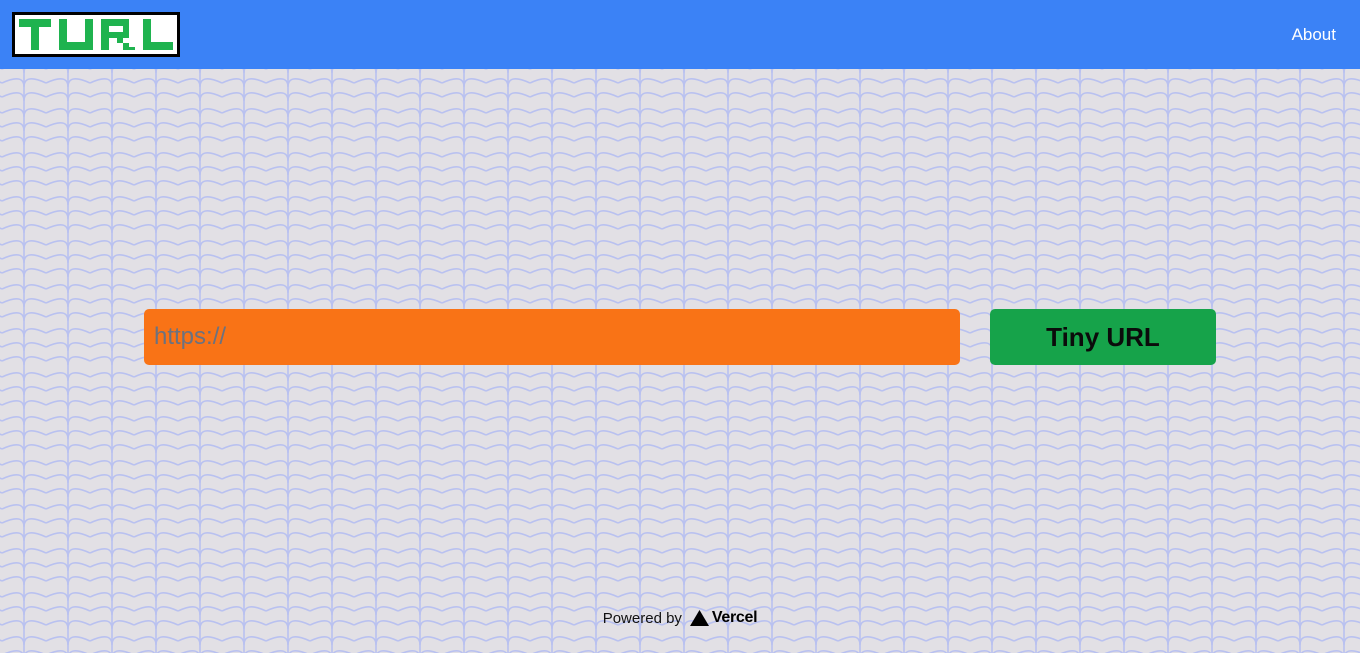 The height and width of the screenshot is (653, 1360). What do you see at coordinates (552, 337) in the screenshot?
I see `url-input` at bounding box center [552, 337].